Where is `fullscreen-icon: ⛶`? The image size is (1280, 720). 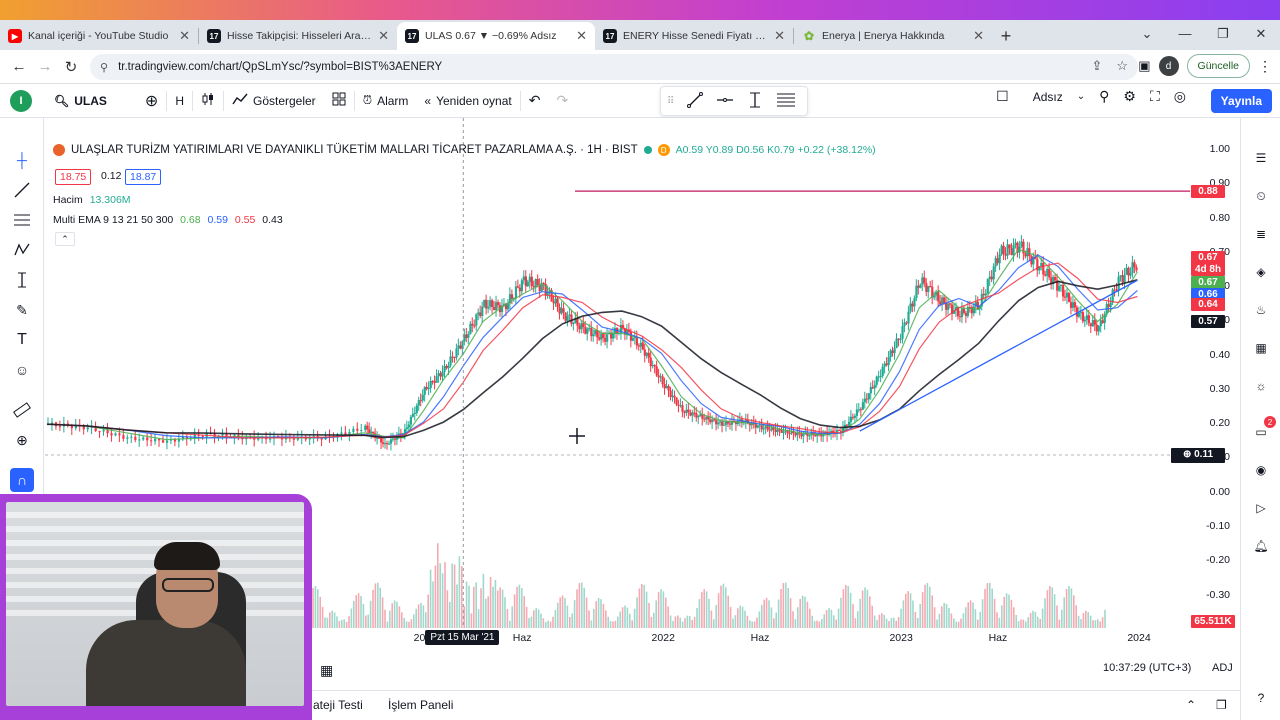
fullscreen-icon: ⛶ is located at coordinates (1155, 96).